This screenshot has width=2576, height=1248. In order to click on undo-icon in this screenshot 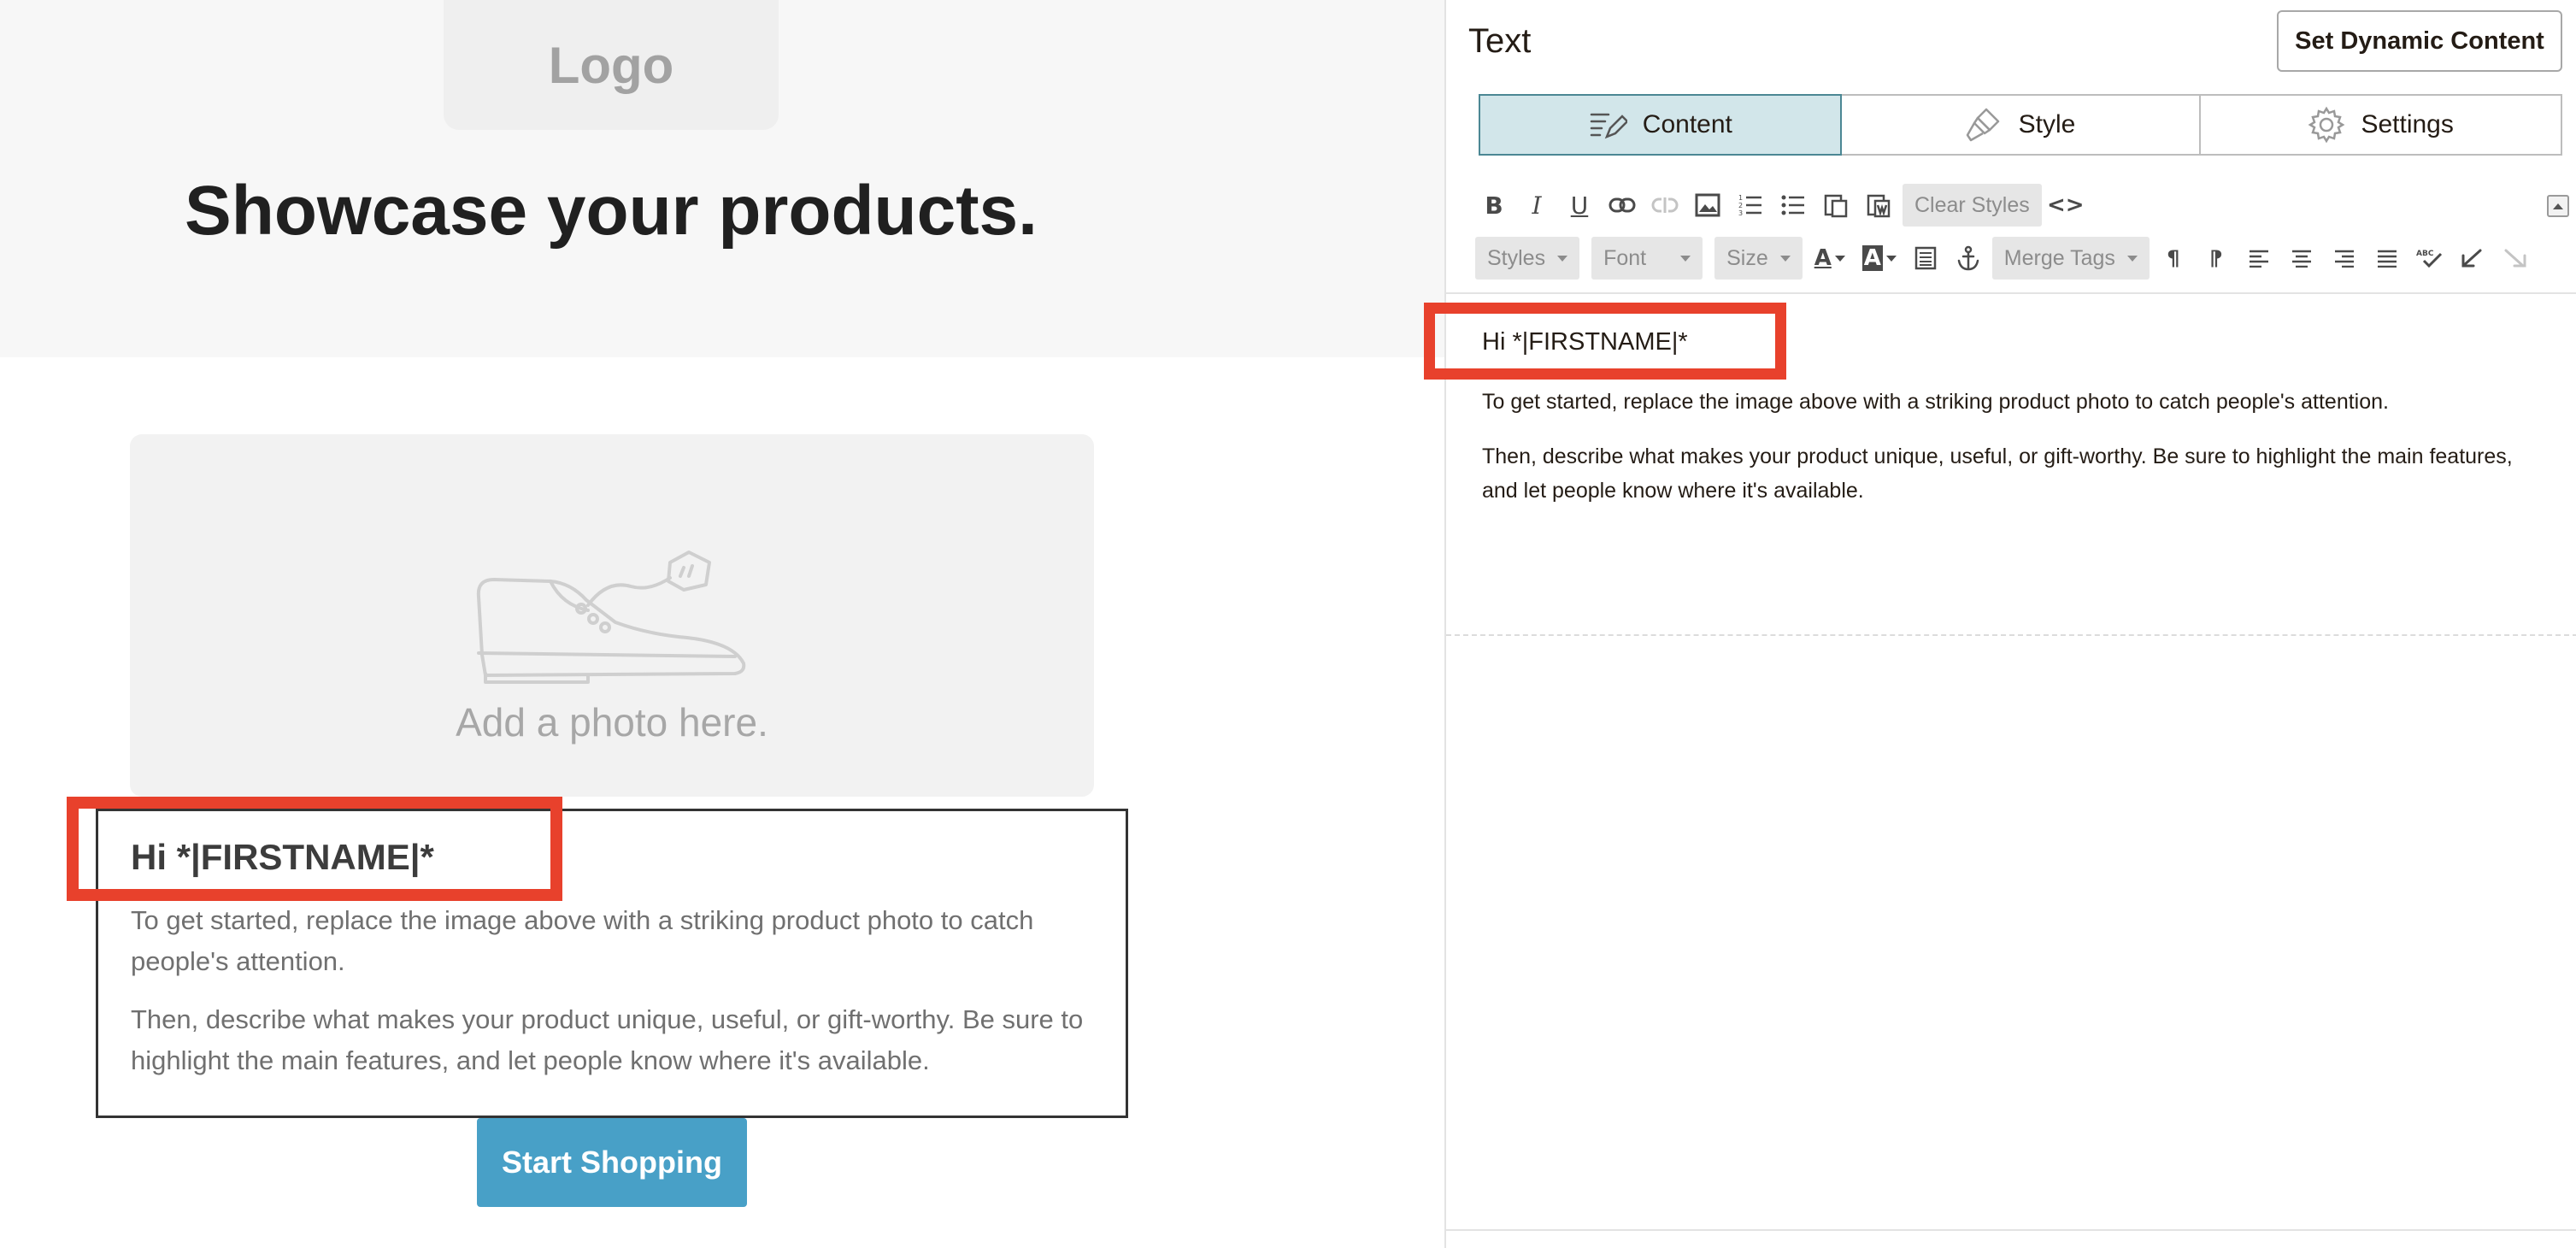, I will do `click(2472, 259)`.